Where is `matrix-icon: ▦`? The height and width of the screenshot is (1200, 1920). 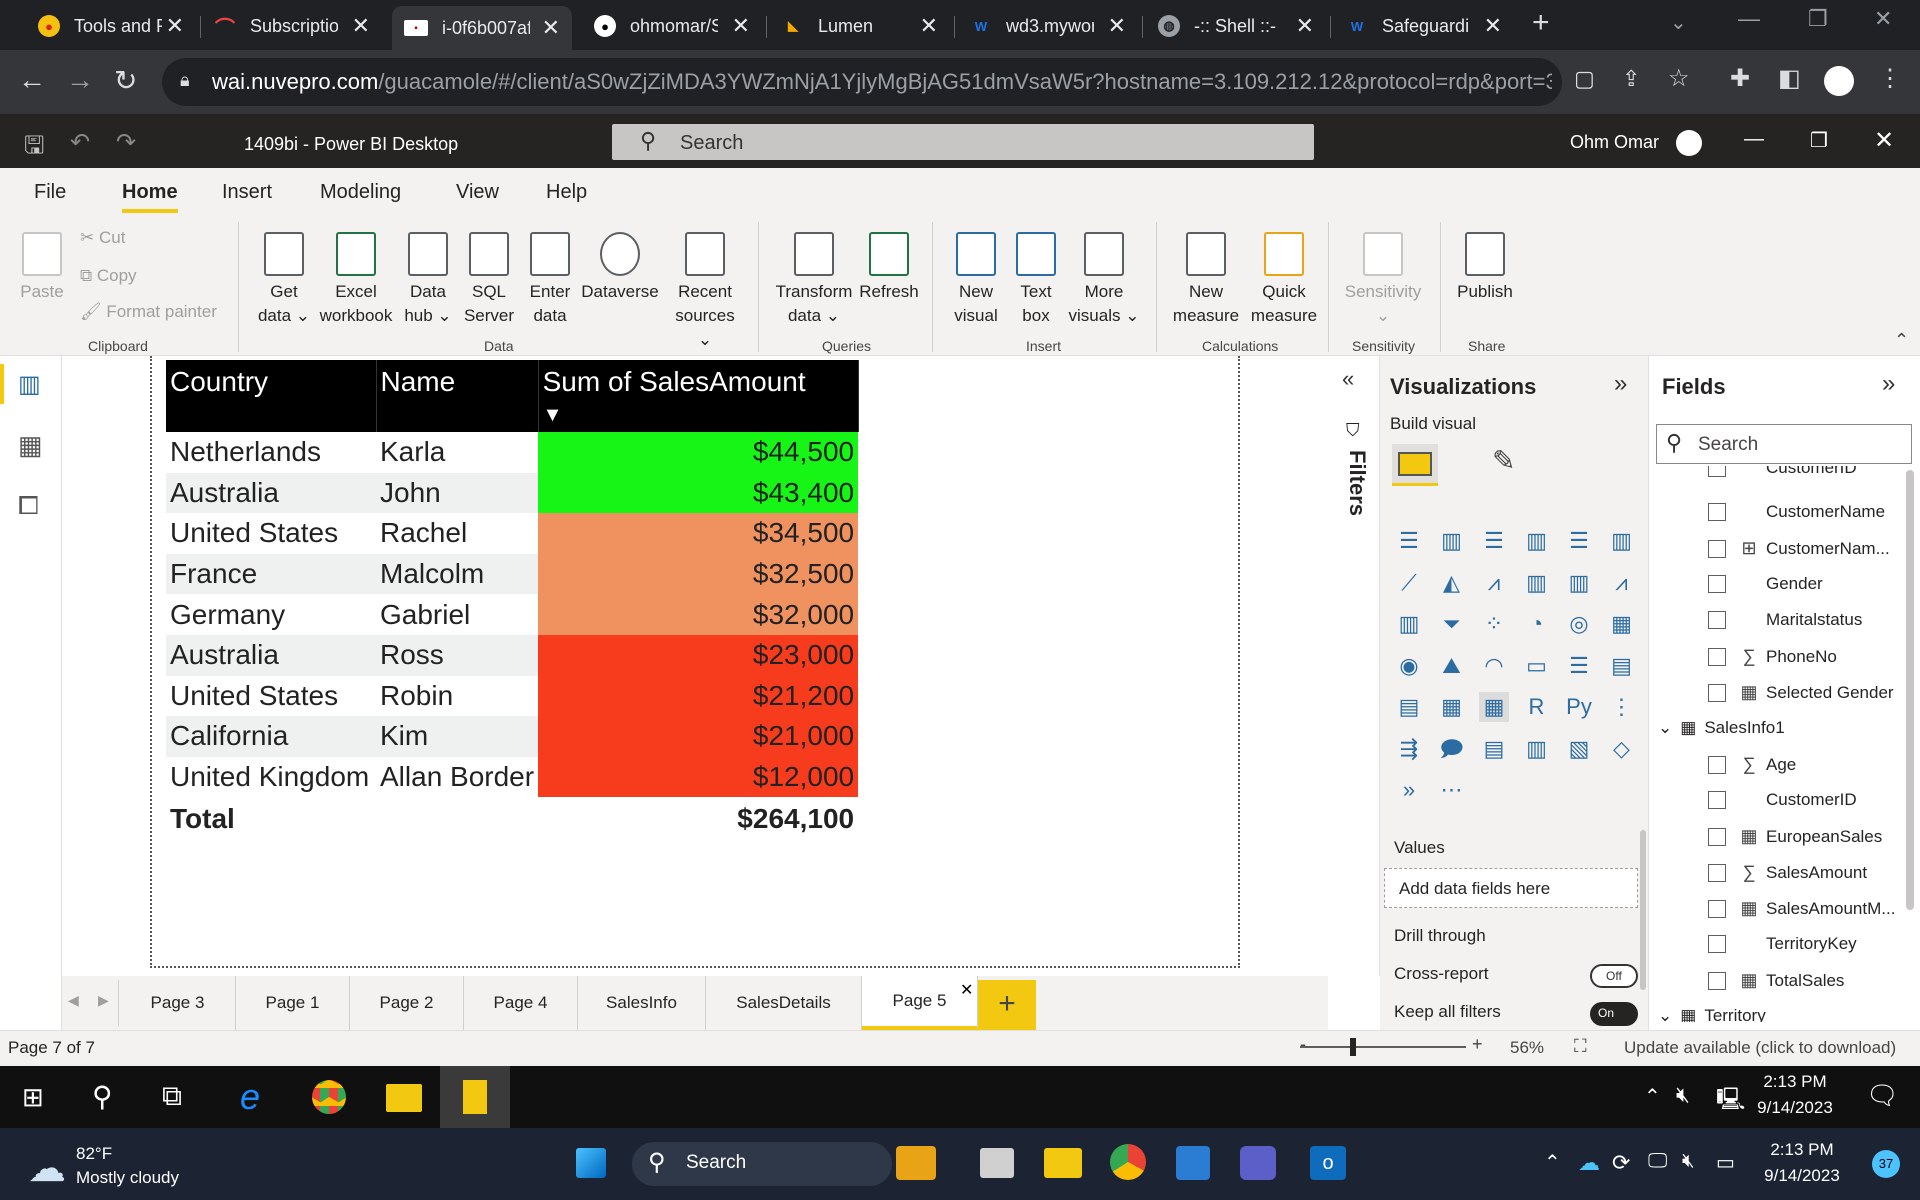 matrix-icon: ▦ is located at coordinates (1494, 707).